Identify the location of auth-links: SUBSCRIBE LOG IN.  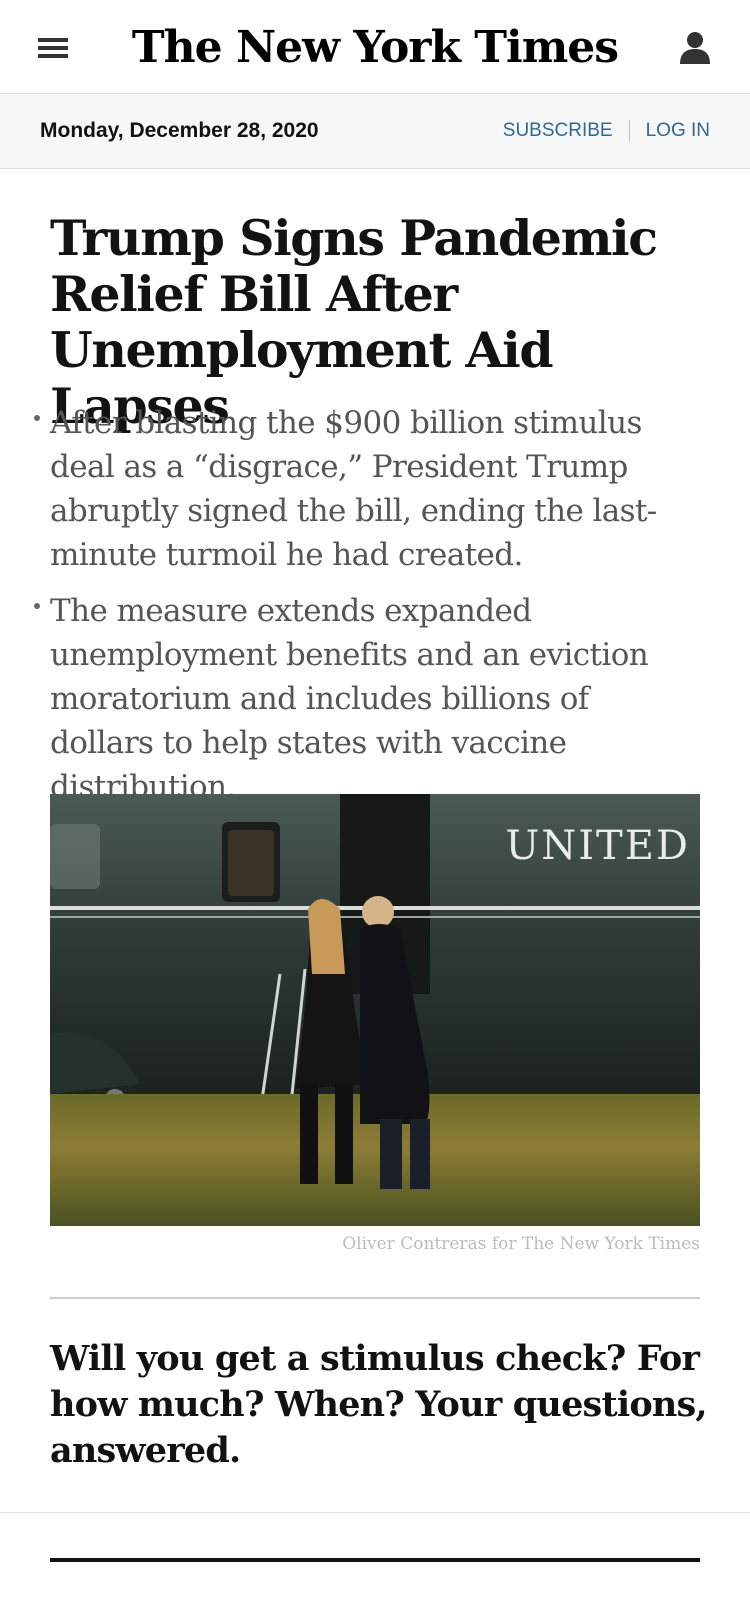
(606, 131).